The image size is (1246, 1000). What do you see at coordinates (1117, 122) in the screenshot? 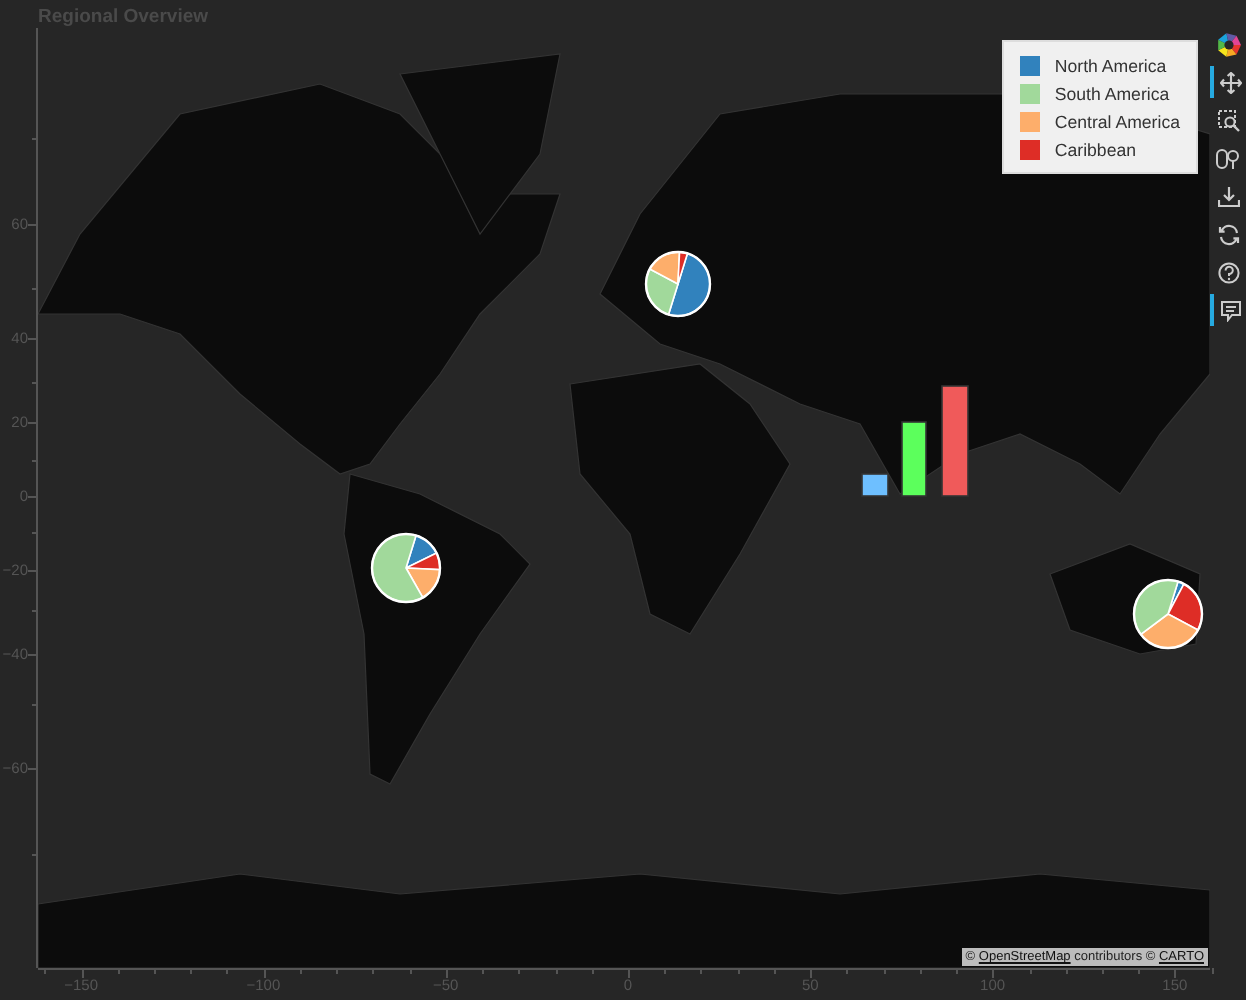
I see `legend-label: Central America` at bounding box center [1117, 122].